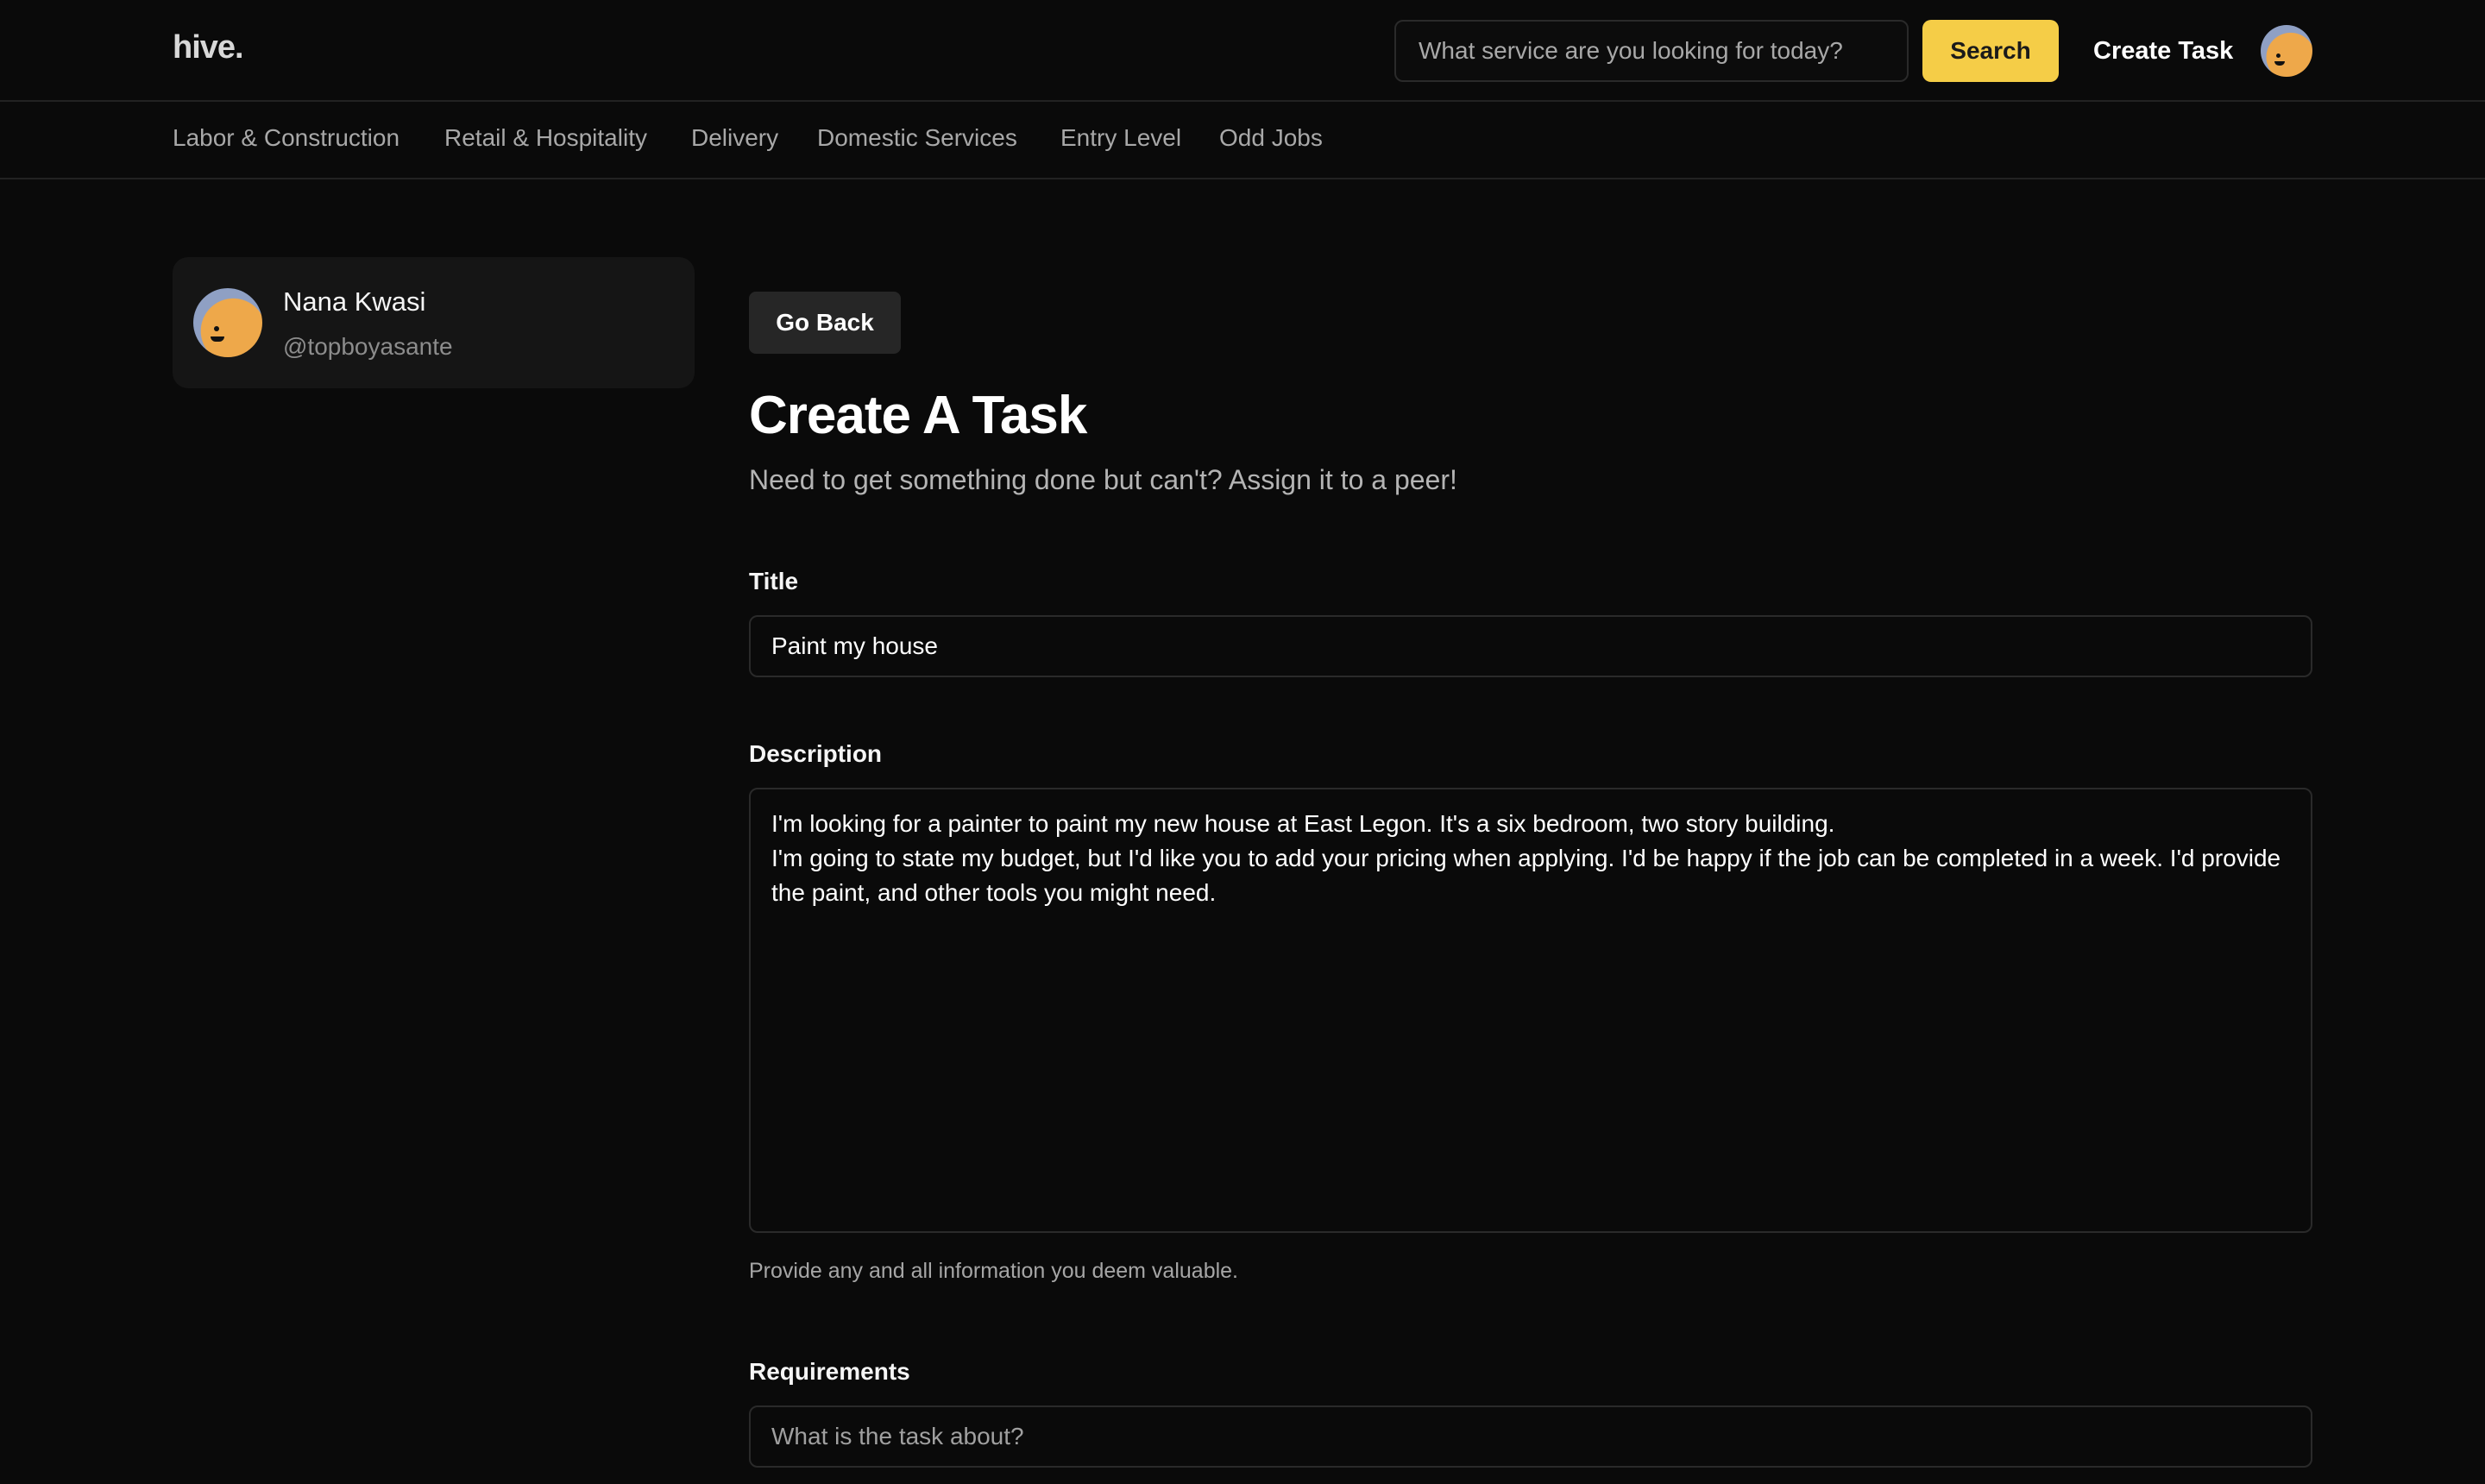  Describe the element at coordinates (2163, 51) in the screenshot. I see `create-task-link: Create Task` at that location.